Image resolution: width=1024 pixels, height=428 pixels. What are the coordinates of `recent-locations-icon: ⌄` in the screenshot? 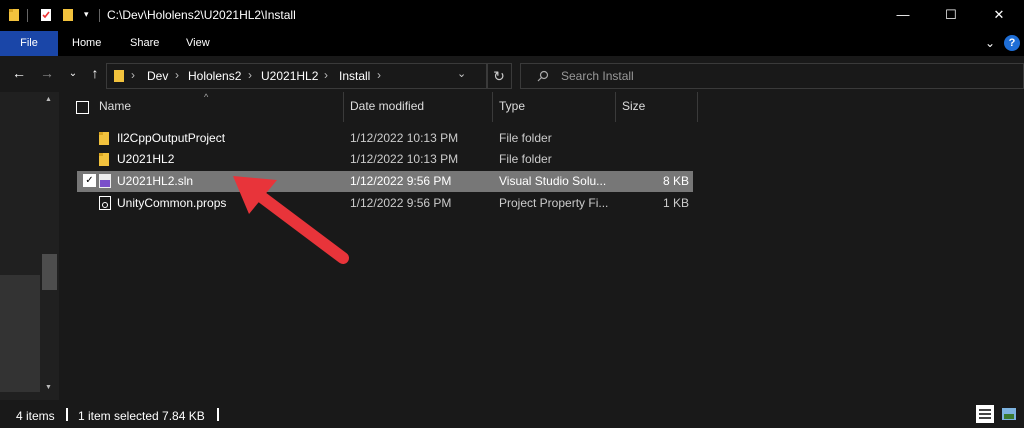 It's located at (73, 73).